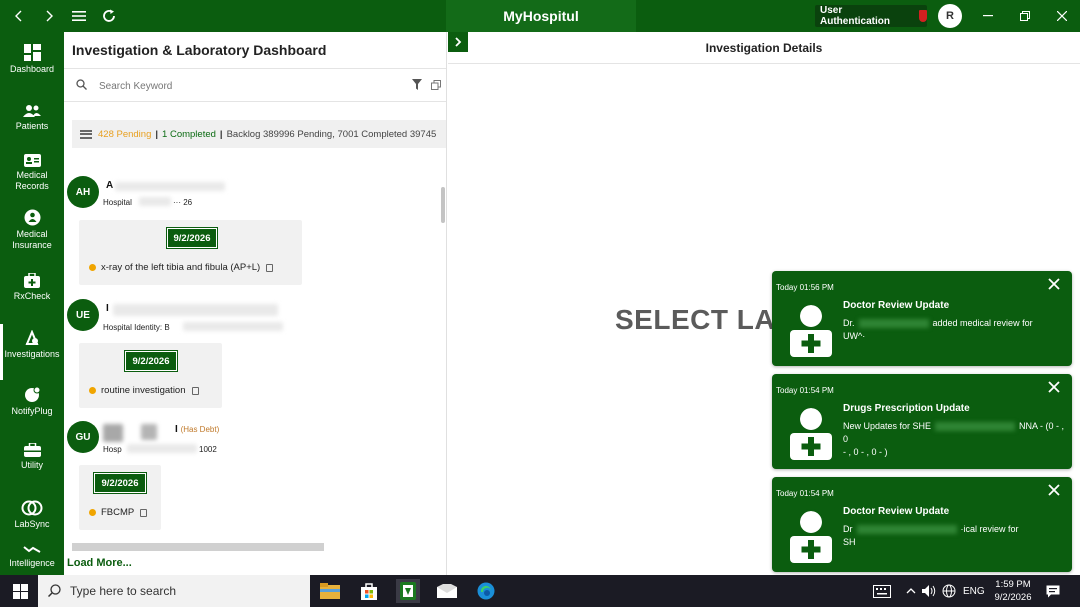  I want to click on close-button, so click(1062, 16).